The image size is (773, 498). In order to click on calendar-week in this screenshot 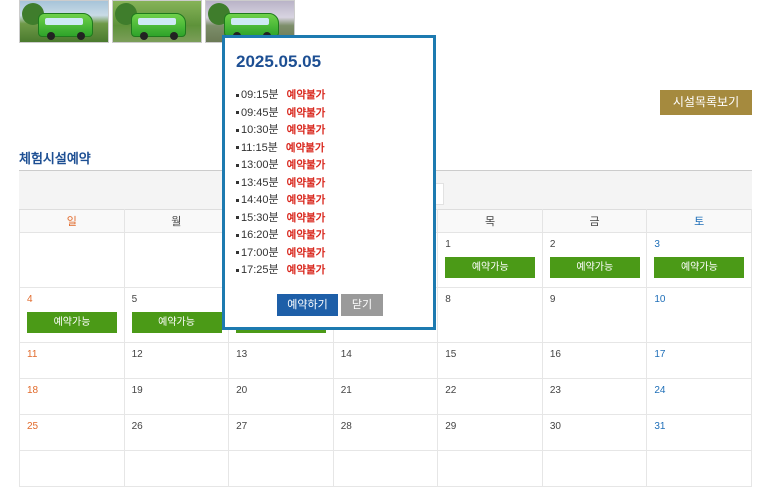, I will do `click(385, 468)`.